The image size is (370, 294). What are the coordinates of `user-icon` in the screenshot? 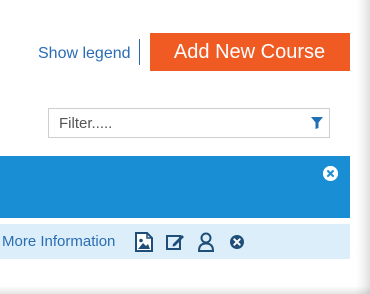 It's located at (206, 242).